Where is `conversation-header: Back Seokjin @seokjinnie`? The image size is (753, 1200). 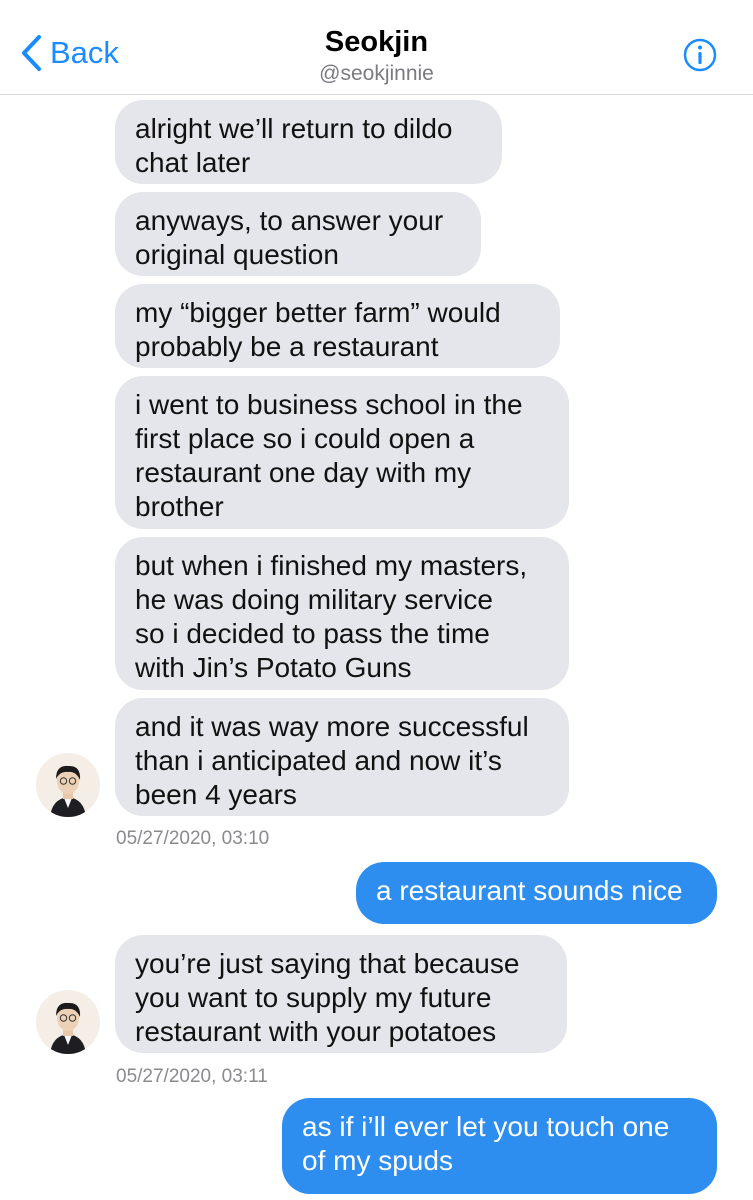
conversation-header: Back Seokjin @seokjinnie is located at coordinates (376, 47).